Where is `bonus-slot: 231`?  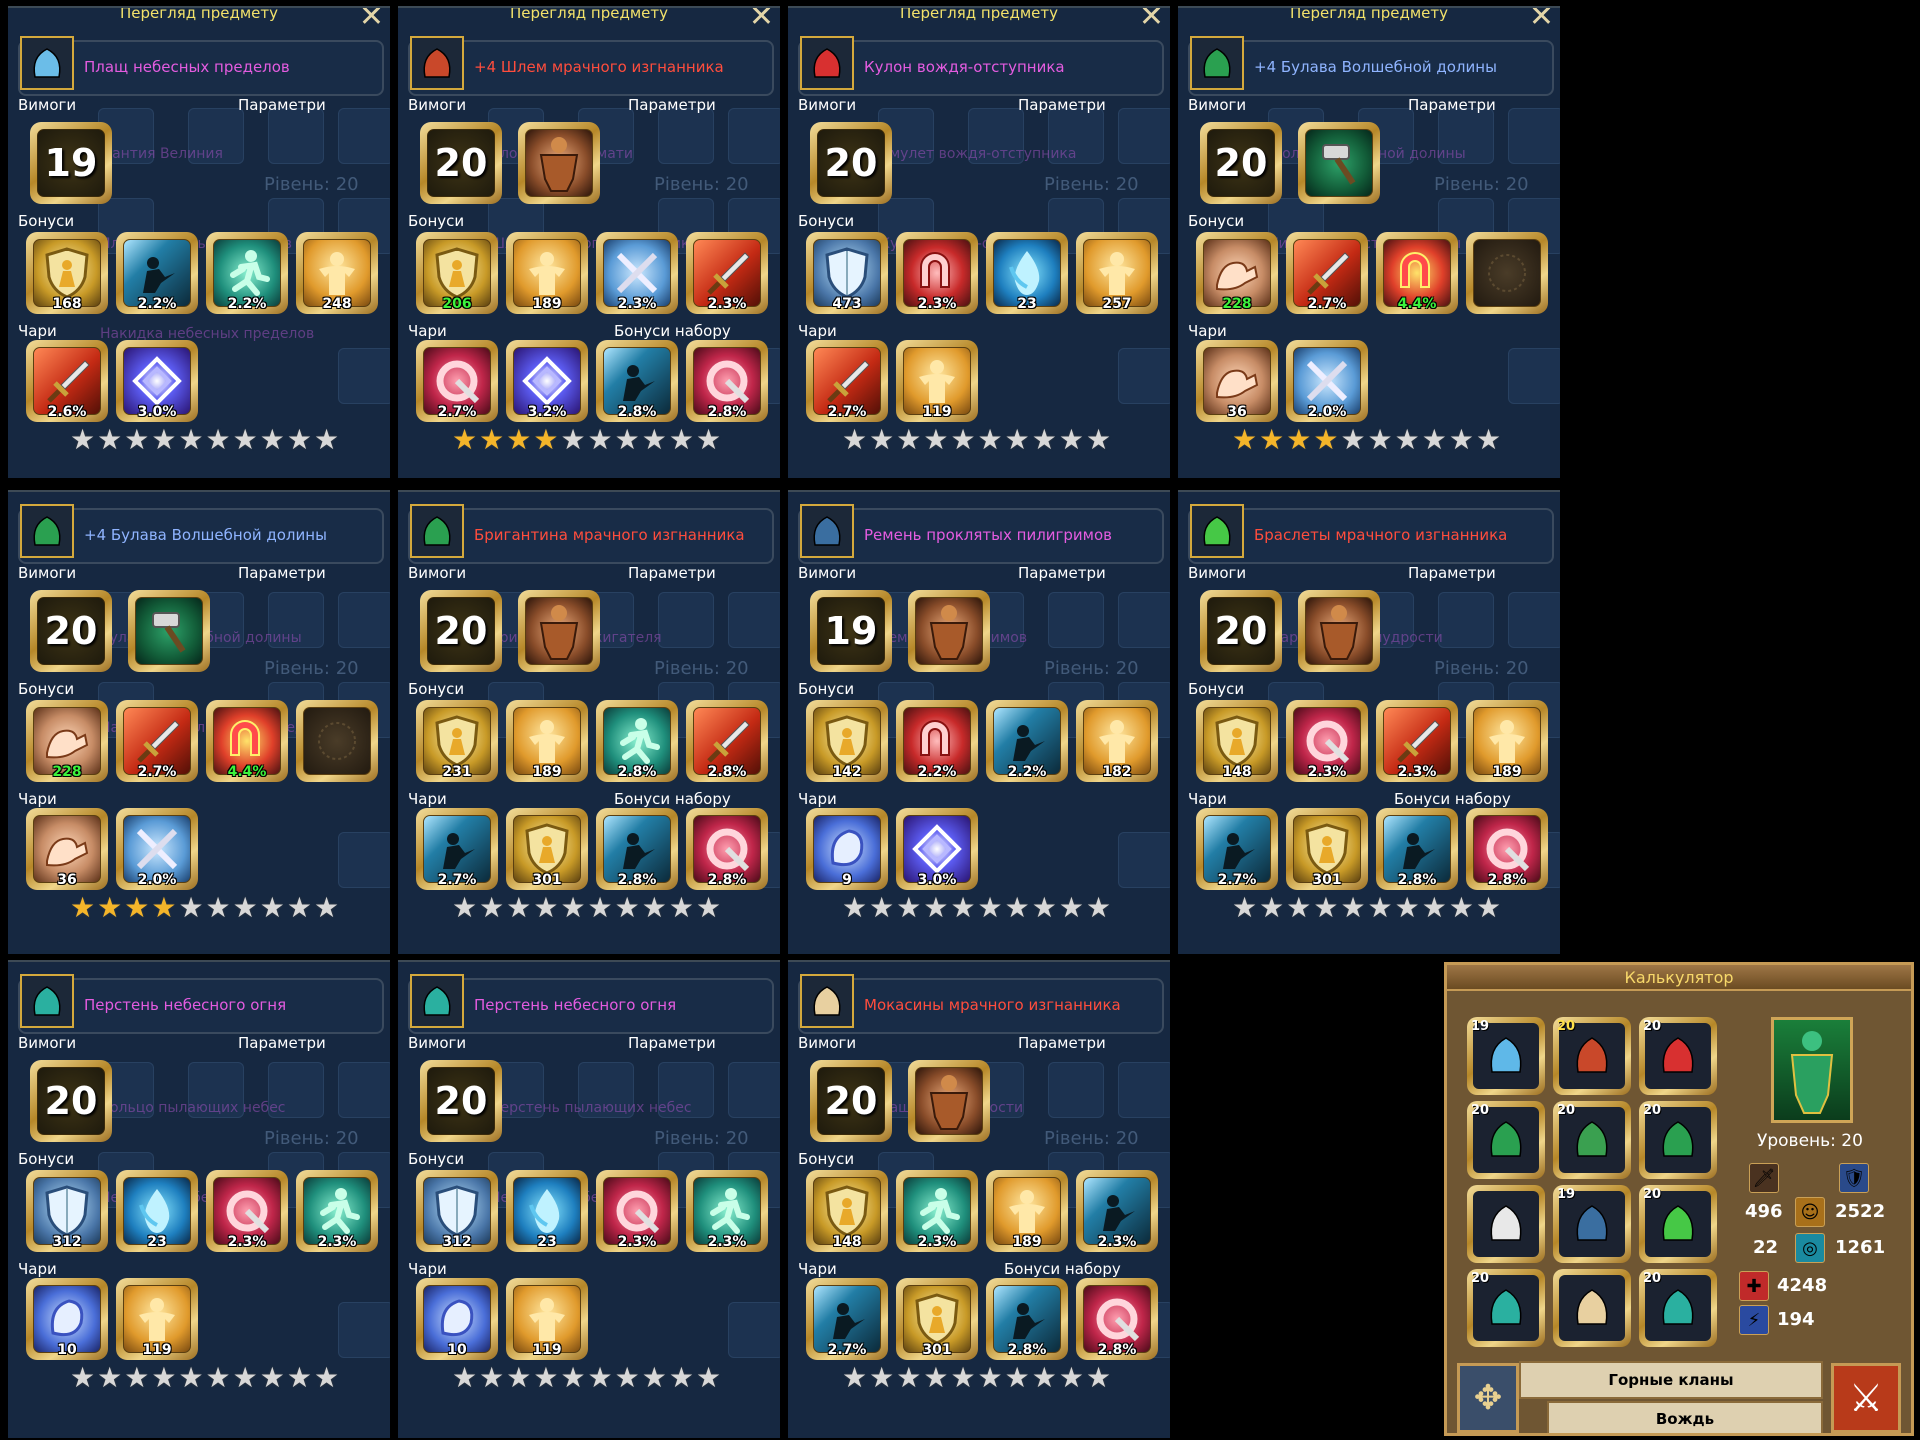
bonus-slot: 231 is located at coordinates (457, 741).